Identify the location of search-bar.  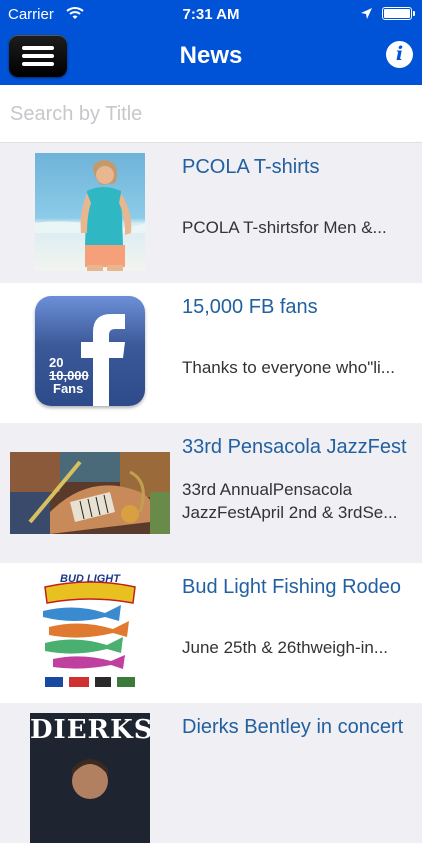
(211, 114).